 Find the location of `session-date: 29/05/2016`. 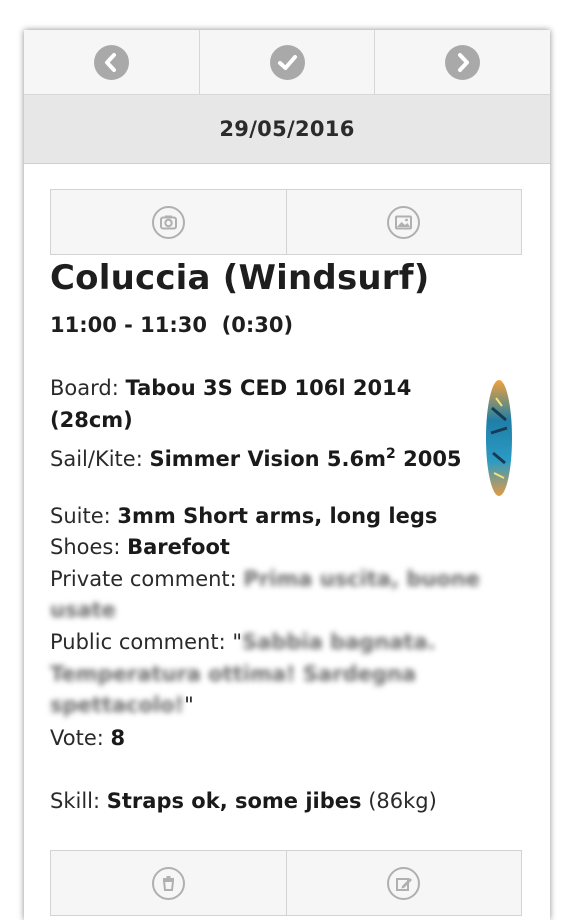

session-date: 29/05/2016 is located at coordinates (287, 129).